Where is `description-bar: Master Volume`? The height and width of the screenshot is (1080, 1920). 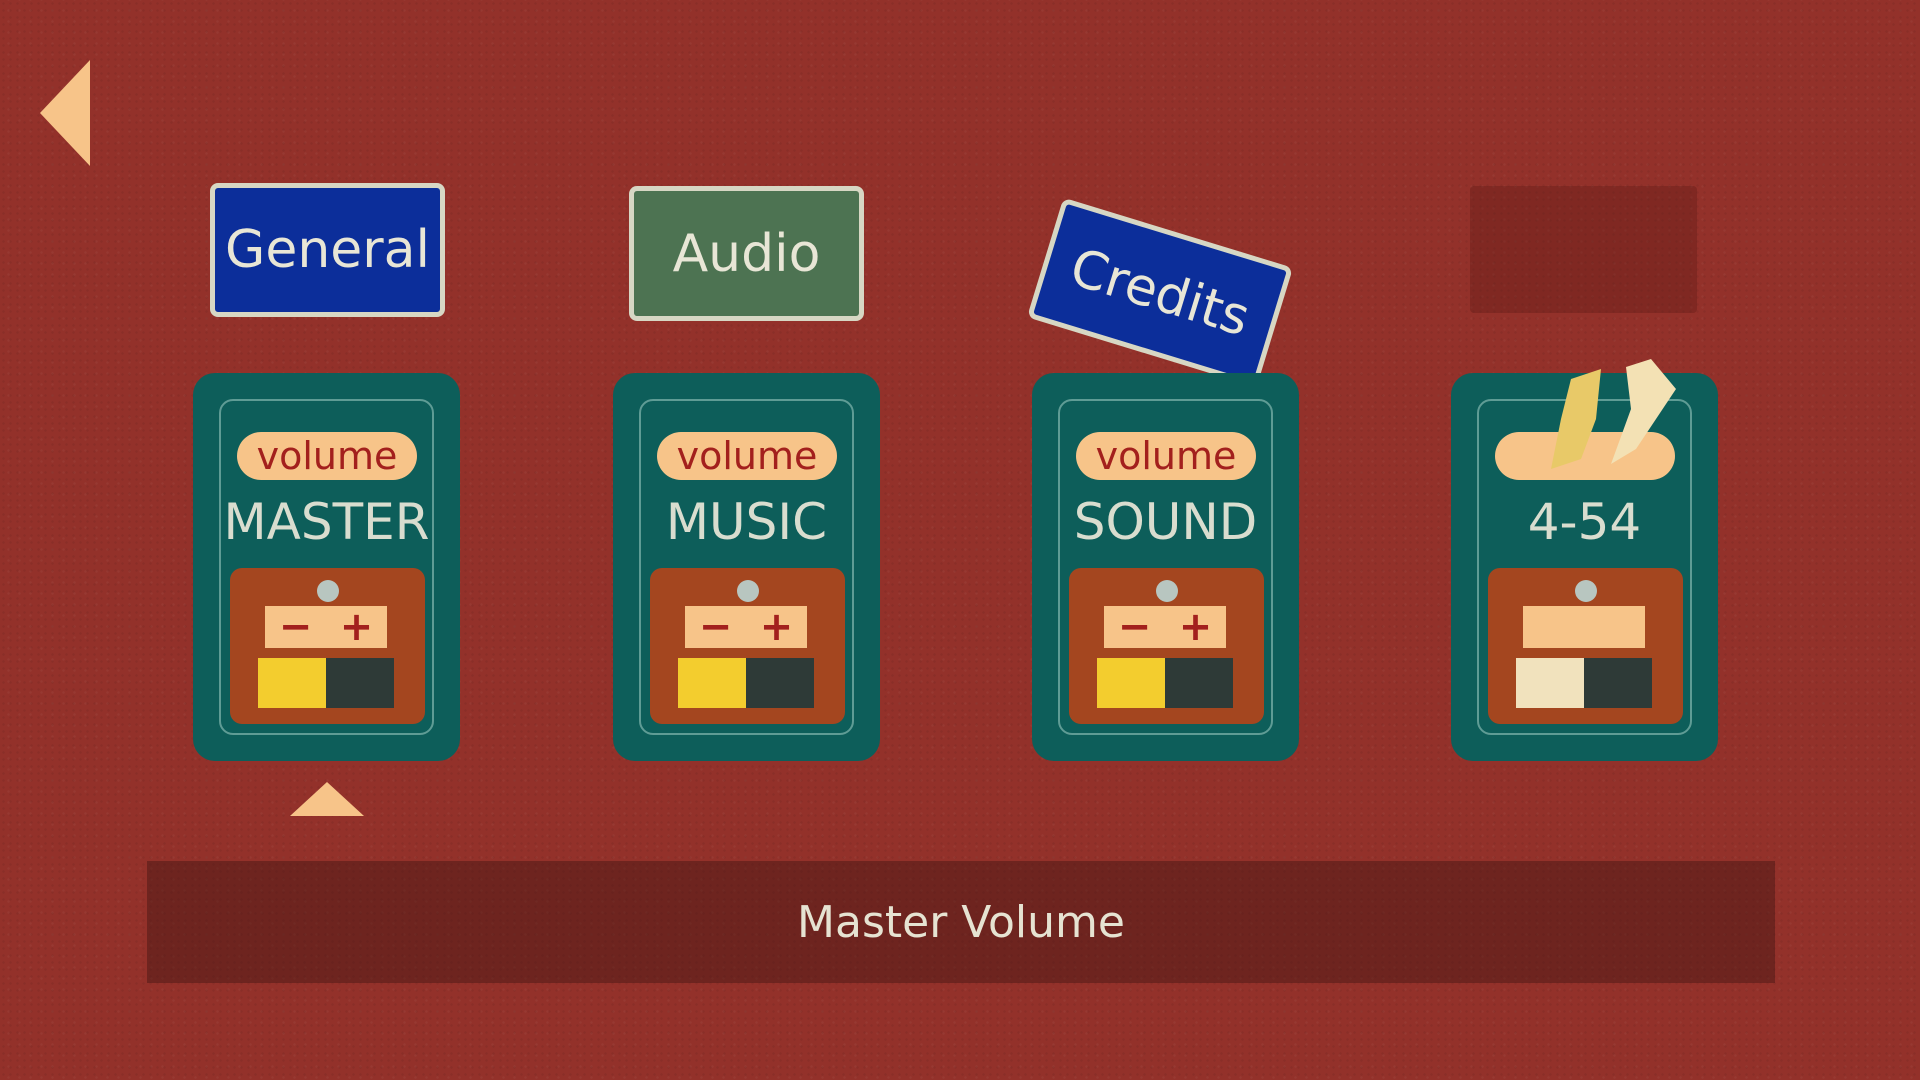 description-bar: Master Volume is located at coordinates (961, 922).